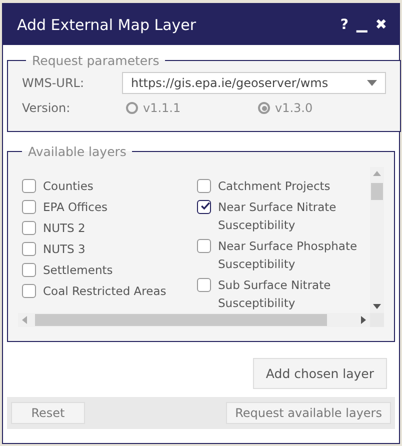  I want to click on scroll-right-icon, so click(363, 320).